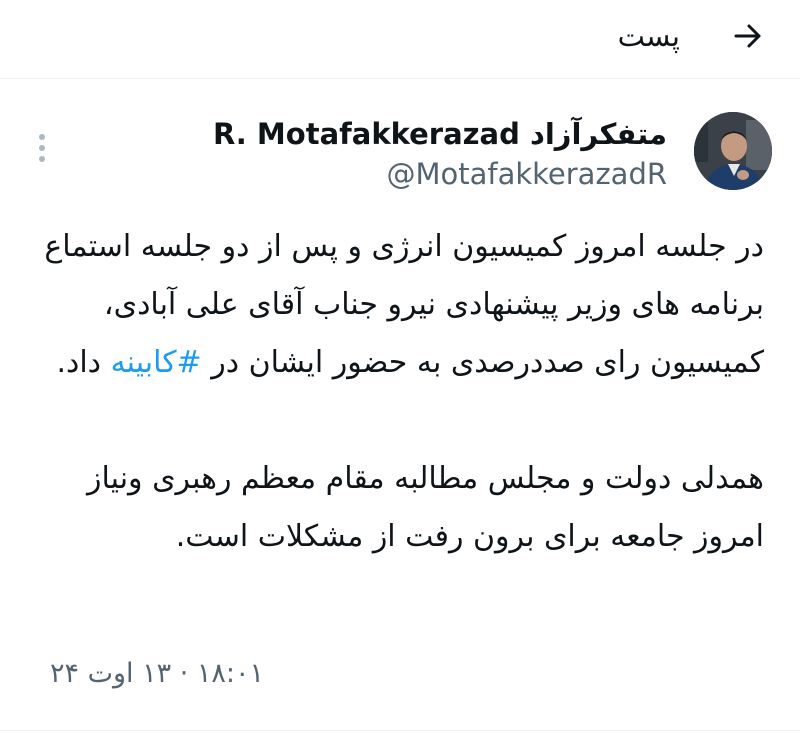 This screenshot has width=800, height=755. I want to click on tweet-timestamp: ۱۸:۰۱ · ۱۳ اوت ۲۴, so click(157, 674).